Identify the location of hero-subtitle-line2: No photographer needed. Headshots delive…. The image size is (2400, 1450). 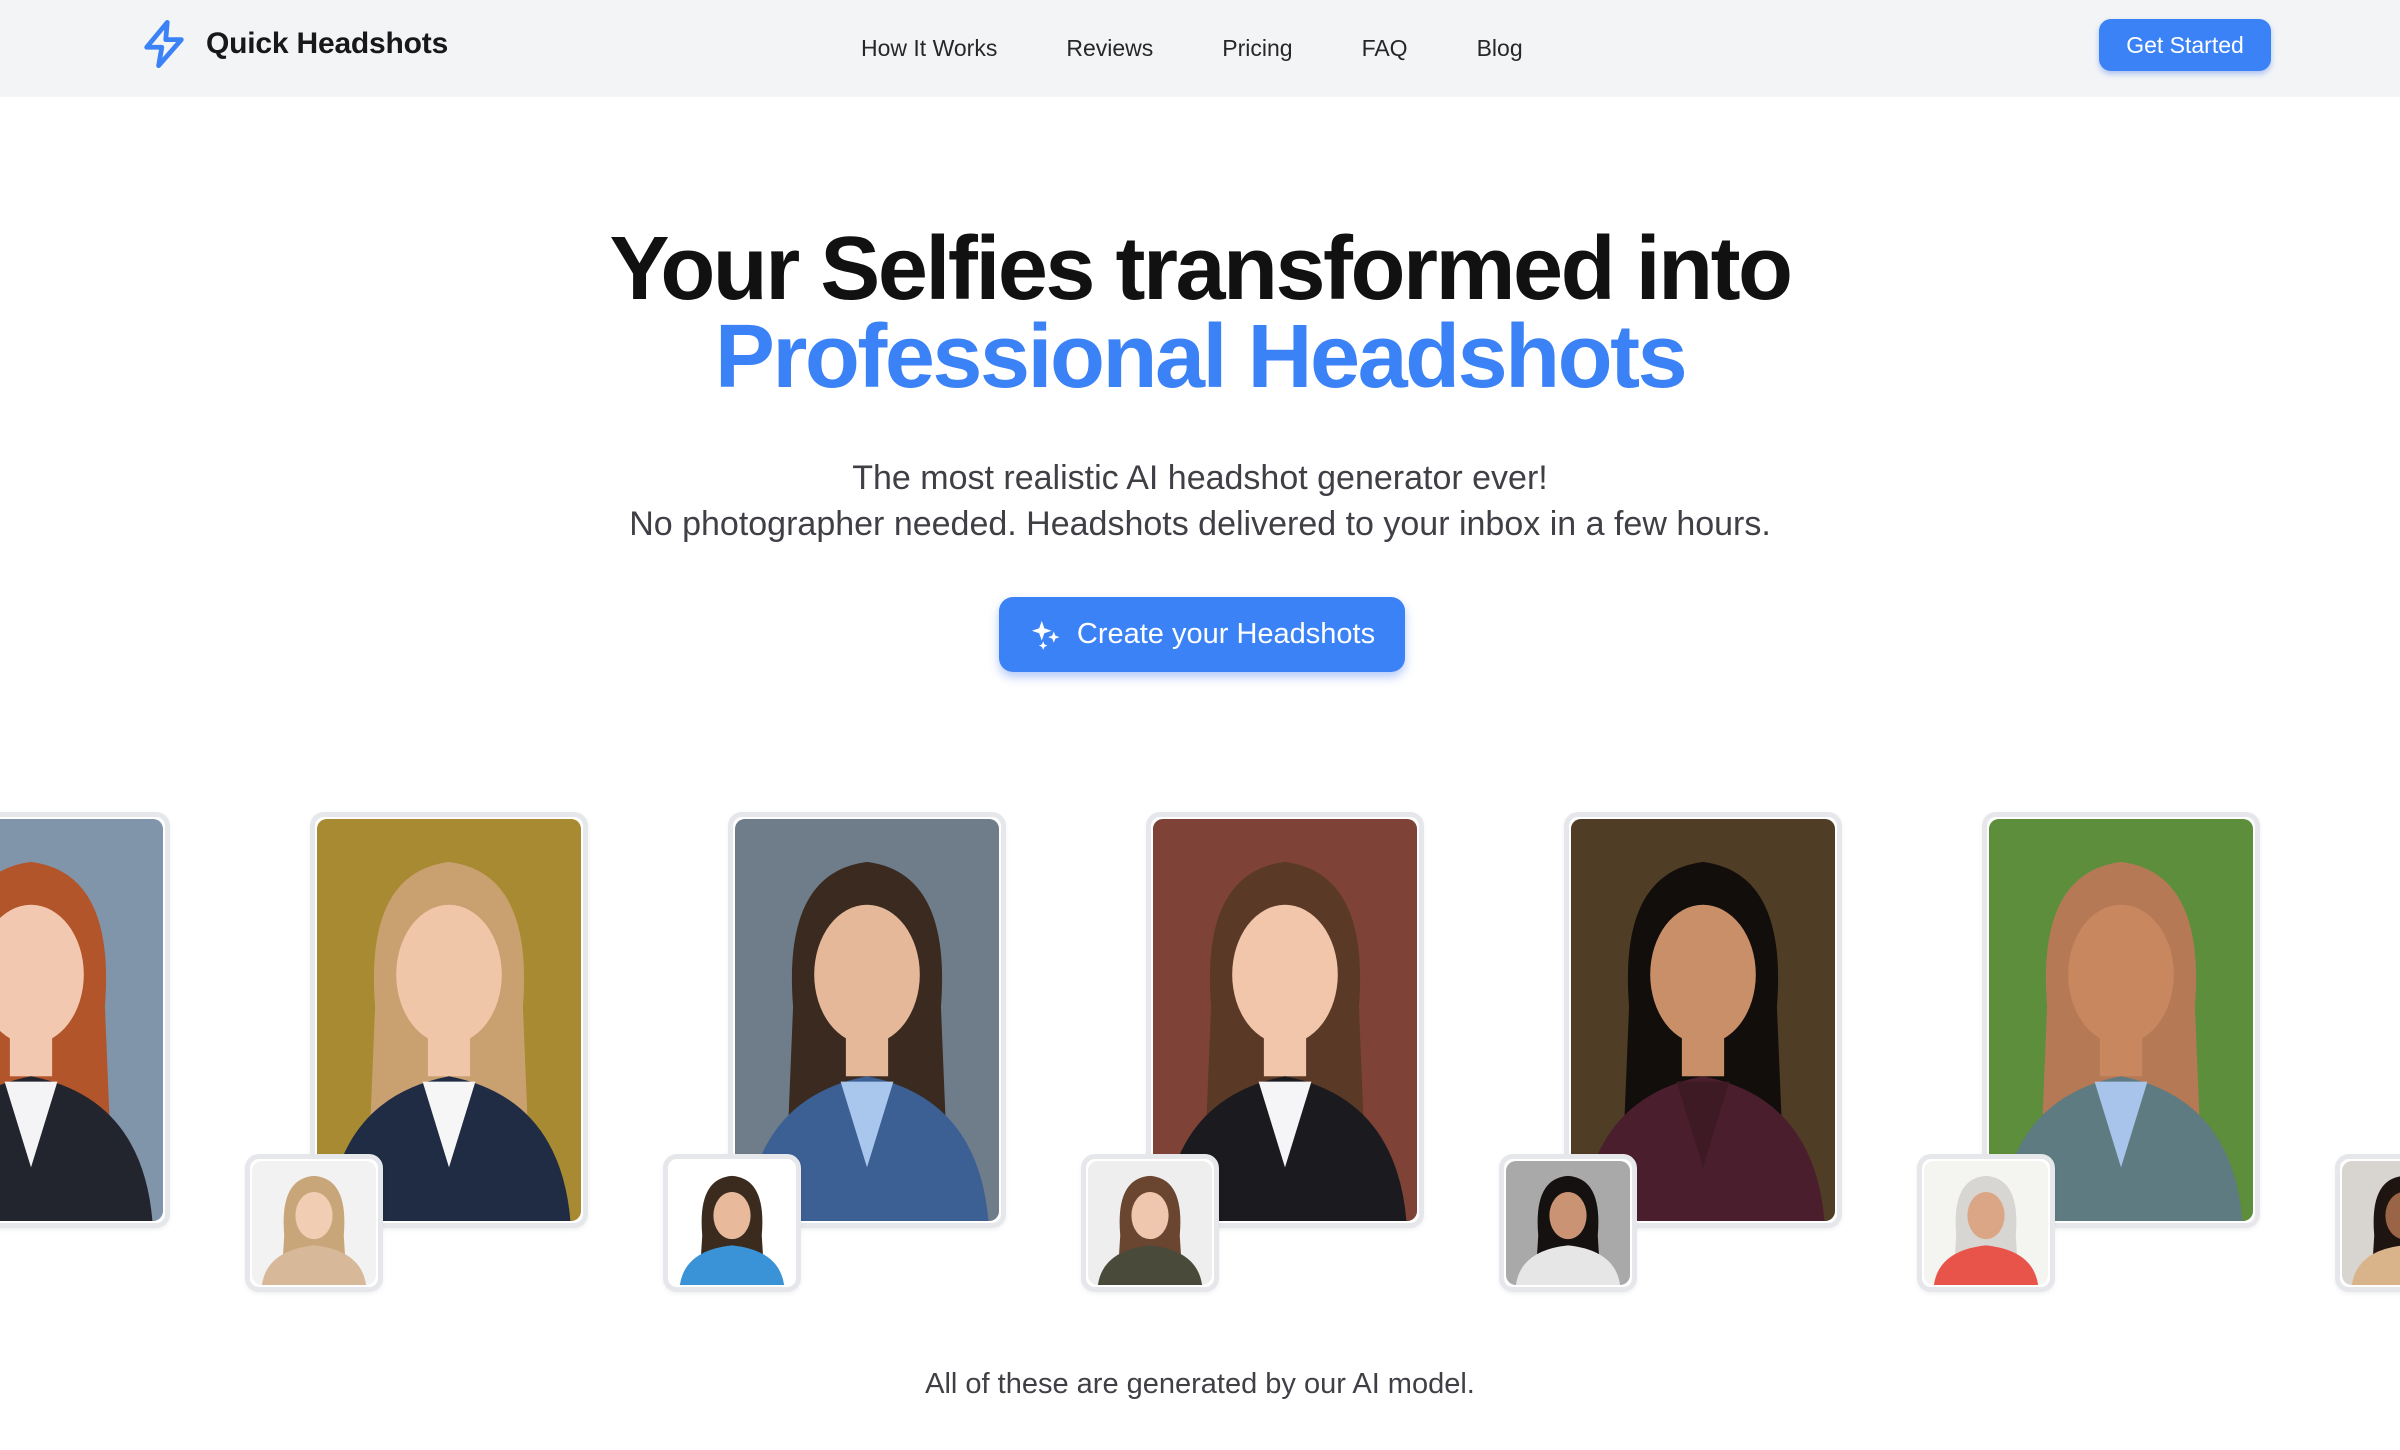
(1200, 524).